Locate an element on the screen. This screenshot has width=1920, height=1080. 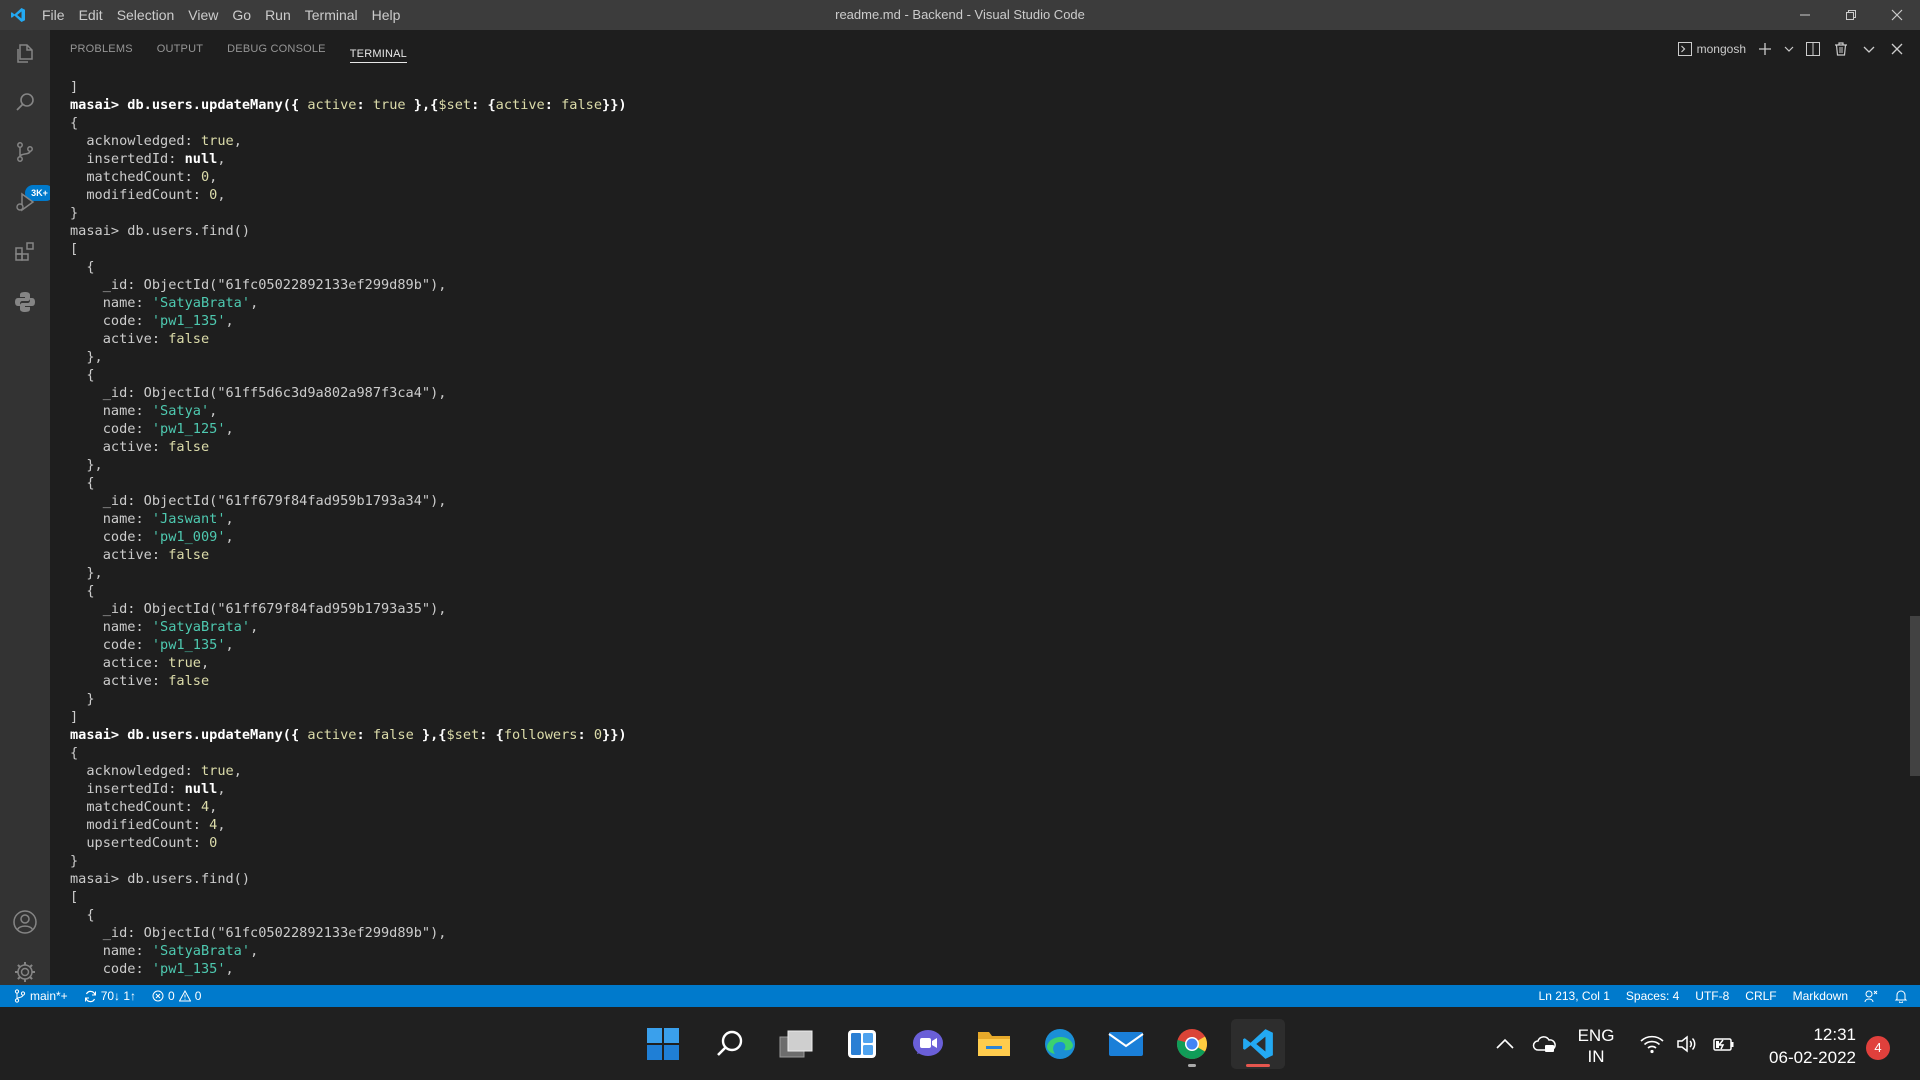
close-window-button is located at coordinates (1897, 15).